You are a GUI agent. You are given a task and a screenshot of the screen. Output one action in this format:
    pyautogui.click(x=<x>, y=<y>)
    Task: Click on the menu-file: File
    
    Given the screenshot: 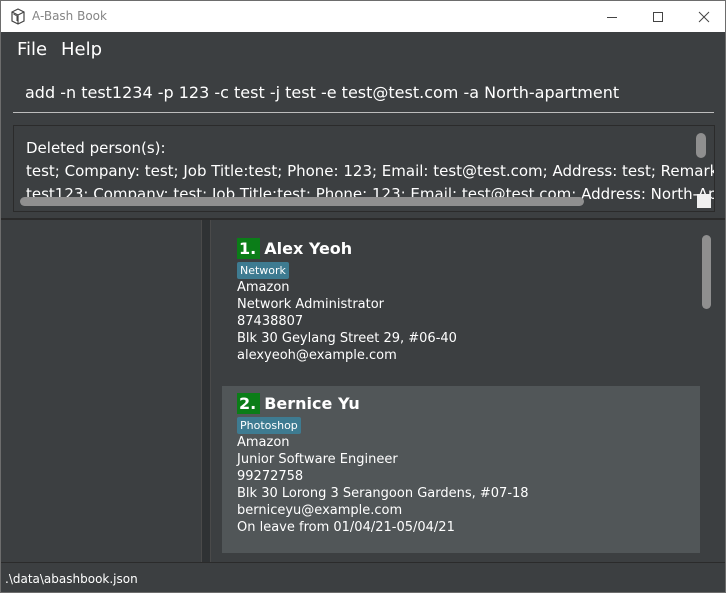 What is the action you would take?
    pyautogui.click(x=32, y=49)
    